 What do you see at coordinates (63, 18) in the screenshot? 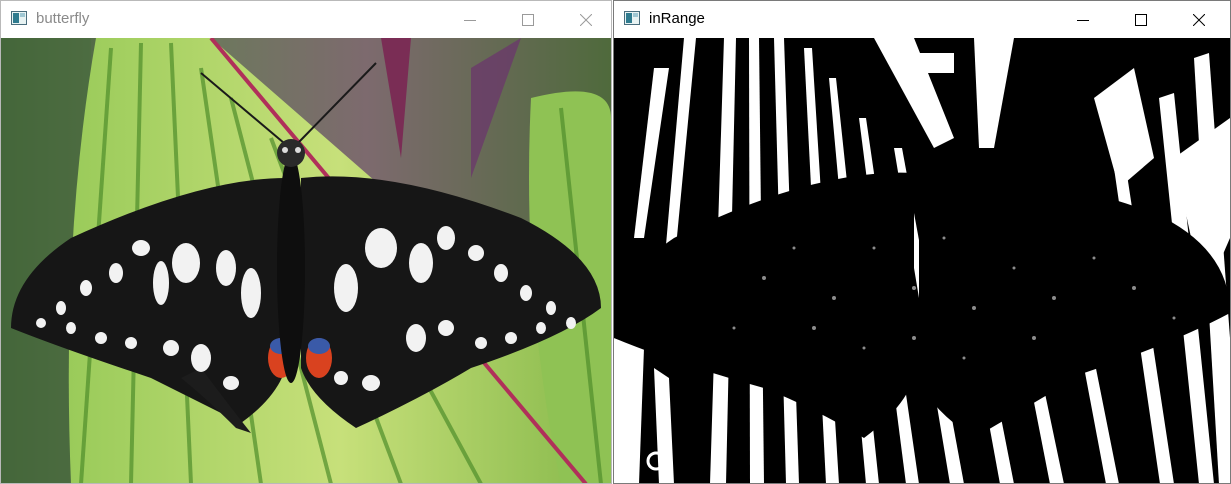
I see `window-title: butterfly` at bounding box center [63, 18].